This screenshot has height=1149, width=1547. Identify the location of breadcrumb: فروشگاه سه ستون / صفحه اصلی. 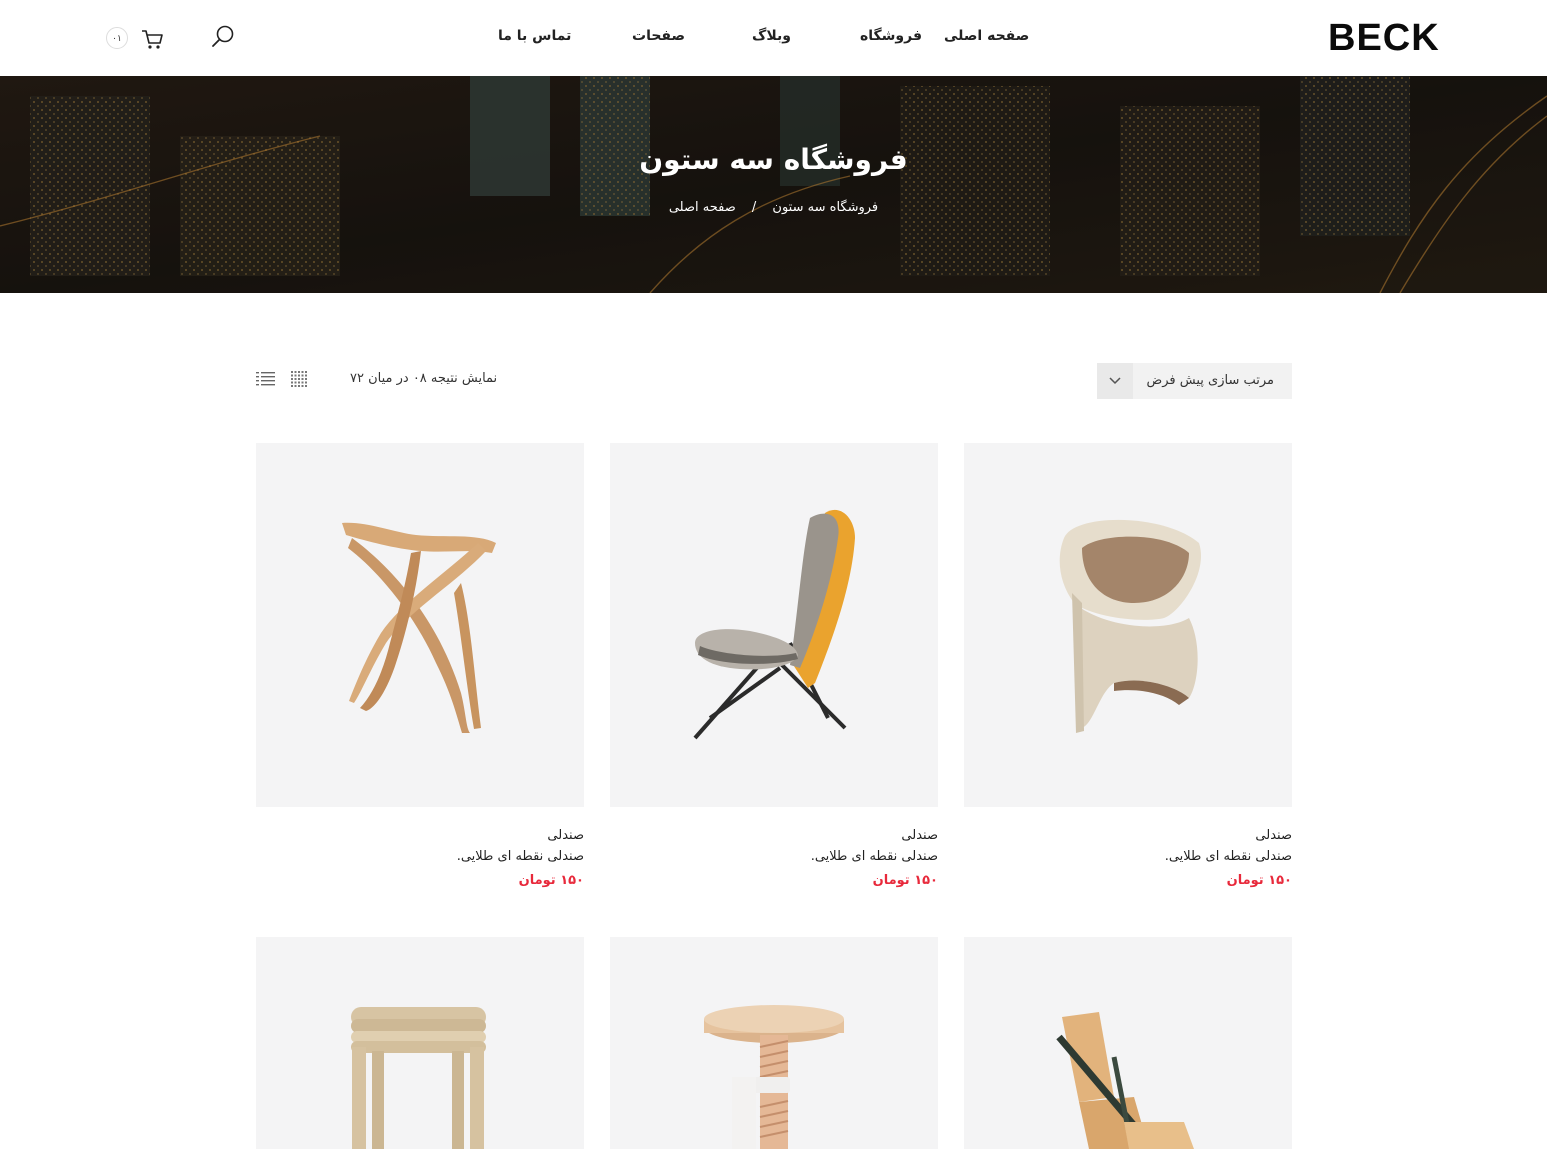
(773, 208).